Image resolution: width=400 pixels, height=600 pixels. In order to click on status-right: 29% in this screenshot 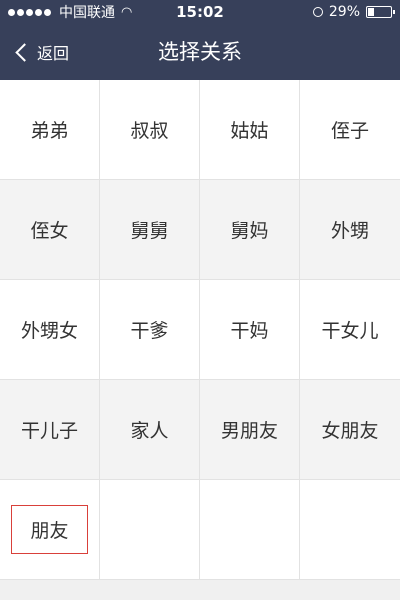, I will do `click(353, 12)`.